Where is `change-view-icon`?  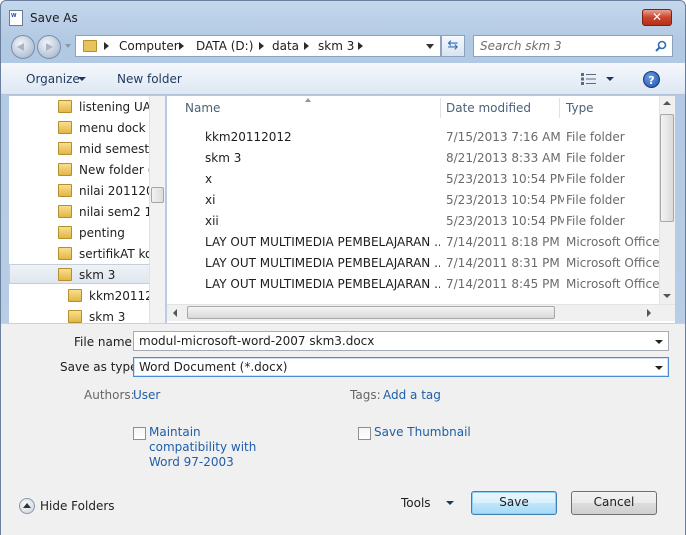 change-view-icon is located at coordinates (589, 79).